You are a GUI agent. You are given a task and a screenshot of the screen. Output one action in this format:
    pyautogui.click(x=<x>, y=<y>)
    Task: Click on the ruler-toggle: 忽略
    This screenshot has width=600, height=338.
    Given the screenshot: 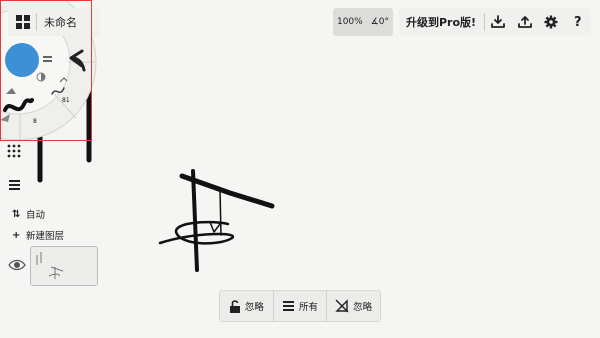 What is the action you would take?
    pyautogui.click(x=353, y=306)
    